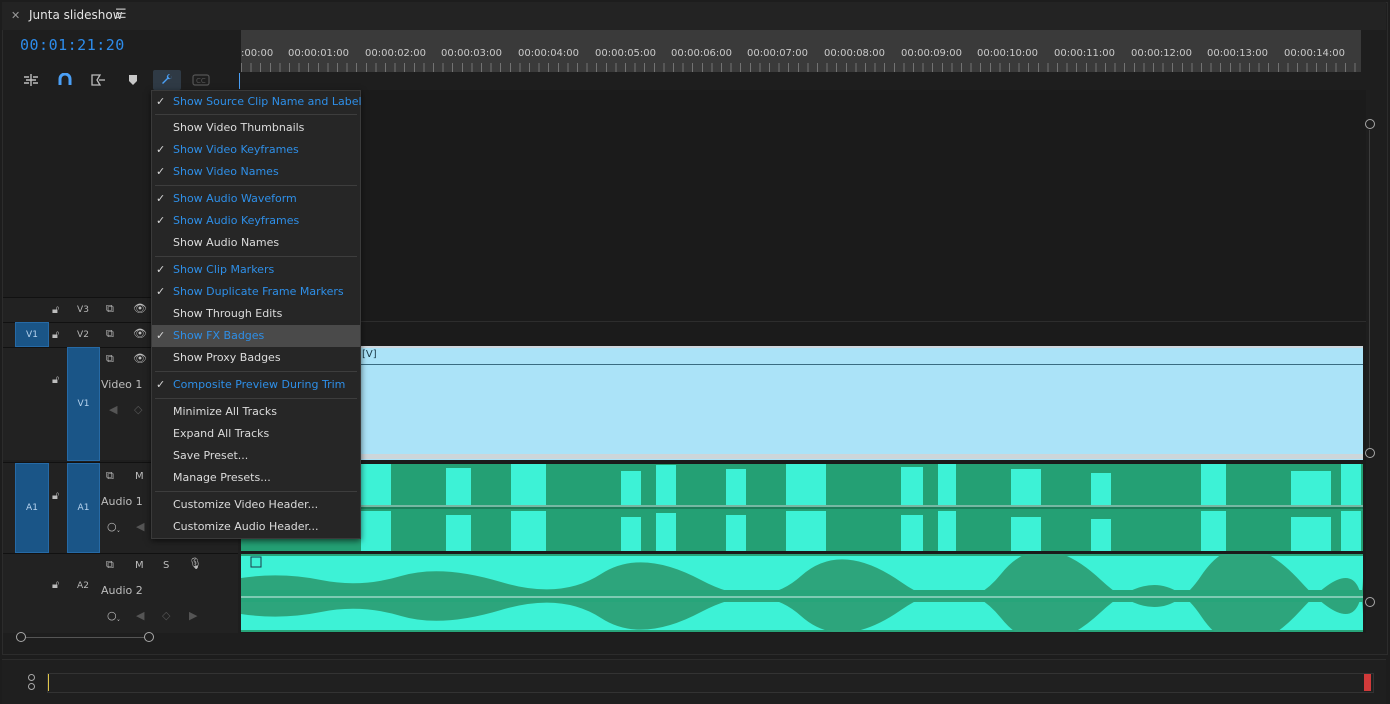  Describe the element at coordinates (932, 53) in the screenshot. I see `ruler-tick-label: 00:00:09:00` at that location.